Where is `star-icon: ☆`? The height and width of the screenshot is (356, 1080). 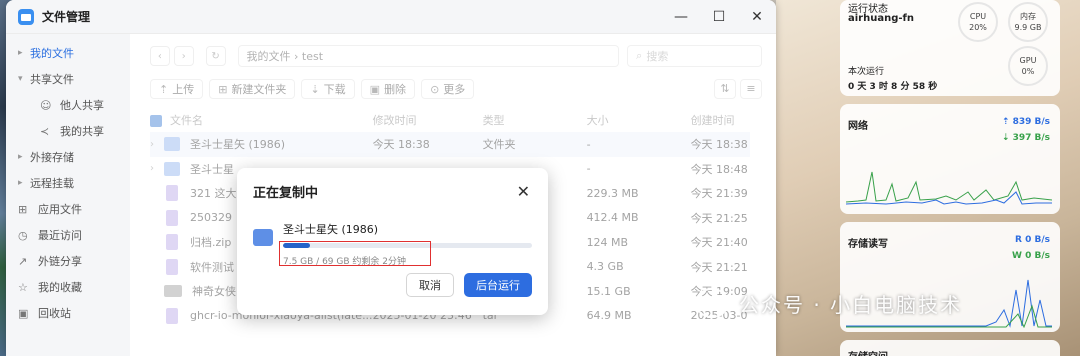
star-icon: ☆ is located at coordinates (23, 287).